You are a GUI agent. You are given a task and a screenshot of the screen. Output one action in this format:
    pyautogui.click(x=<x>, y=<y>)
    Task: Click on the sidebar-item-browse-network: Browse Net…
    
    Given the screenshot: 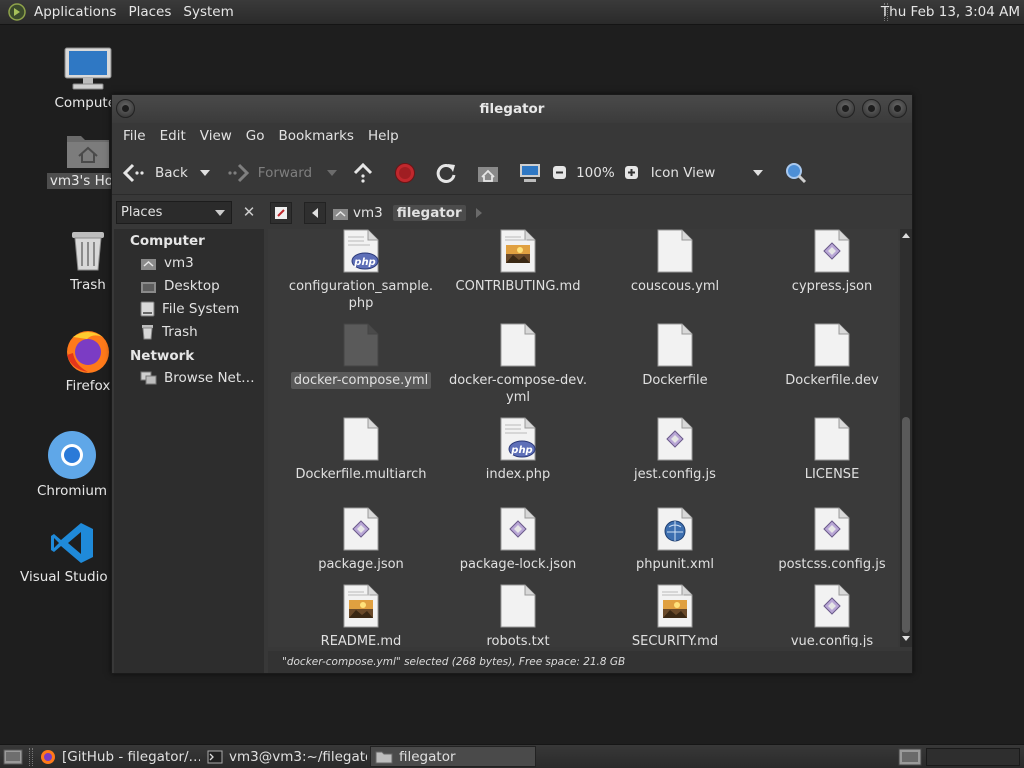 What is the action you would take?
    pyautogui.click(x=197, y=378)
    